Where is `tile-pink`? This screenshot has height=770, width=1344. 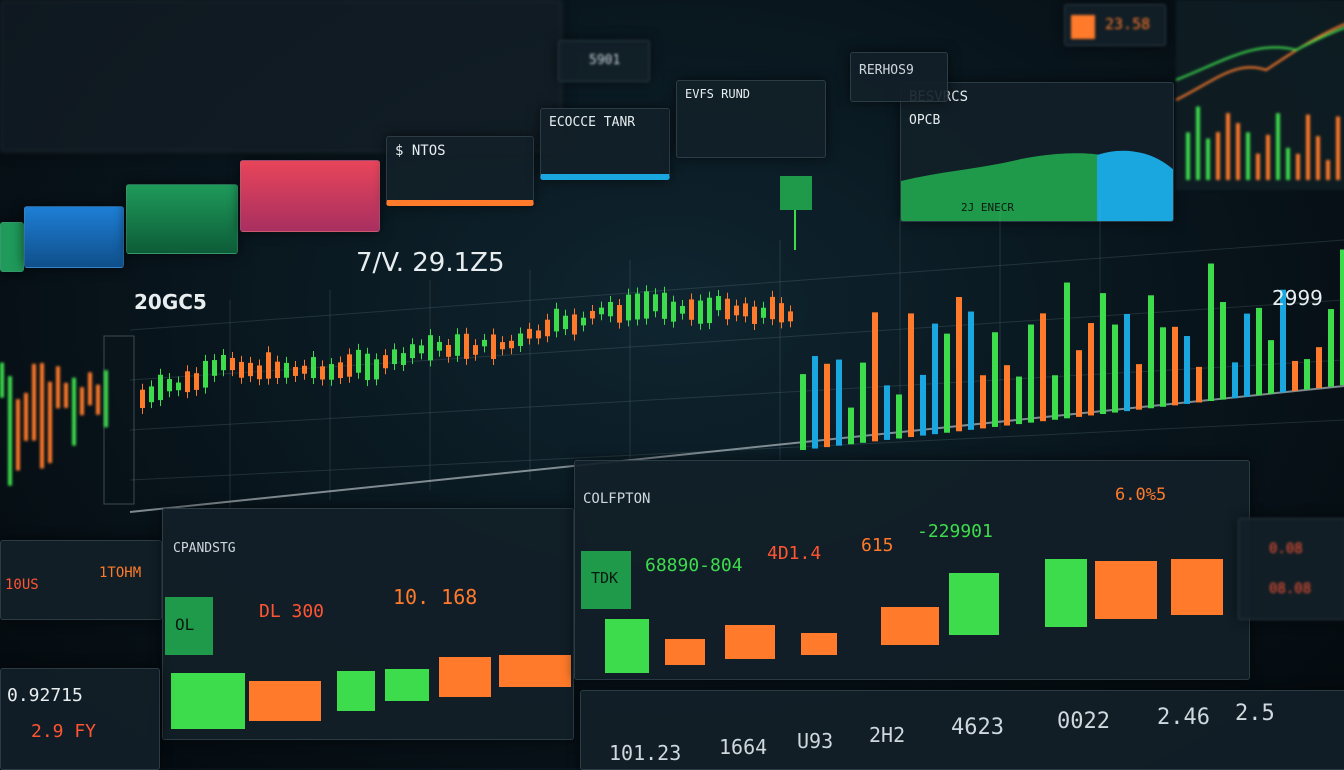
tile-pink is located at coordinates (310, 196).